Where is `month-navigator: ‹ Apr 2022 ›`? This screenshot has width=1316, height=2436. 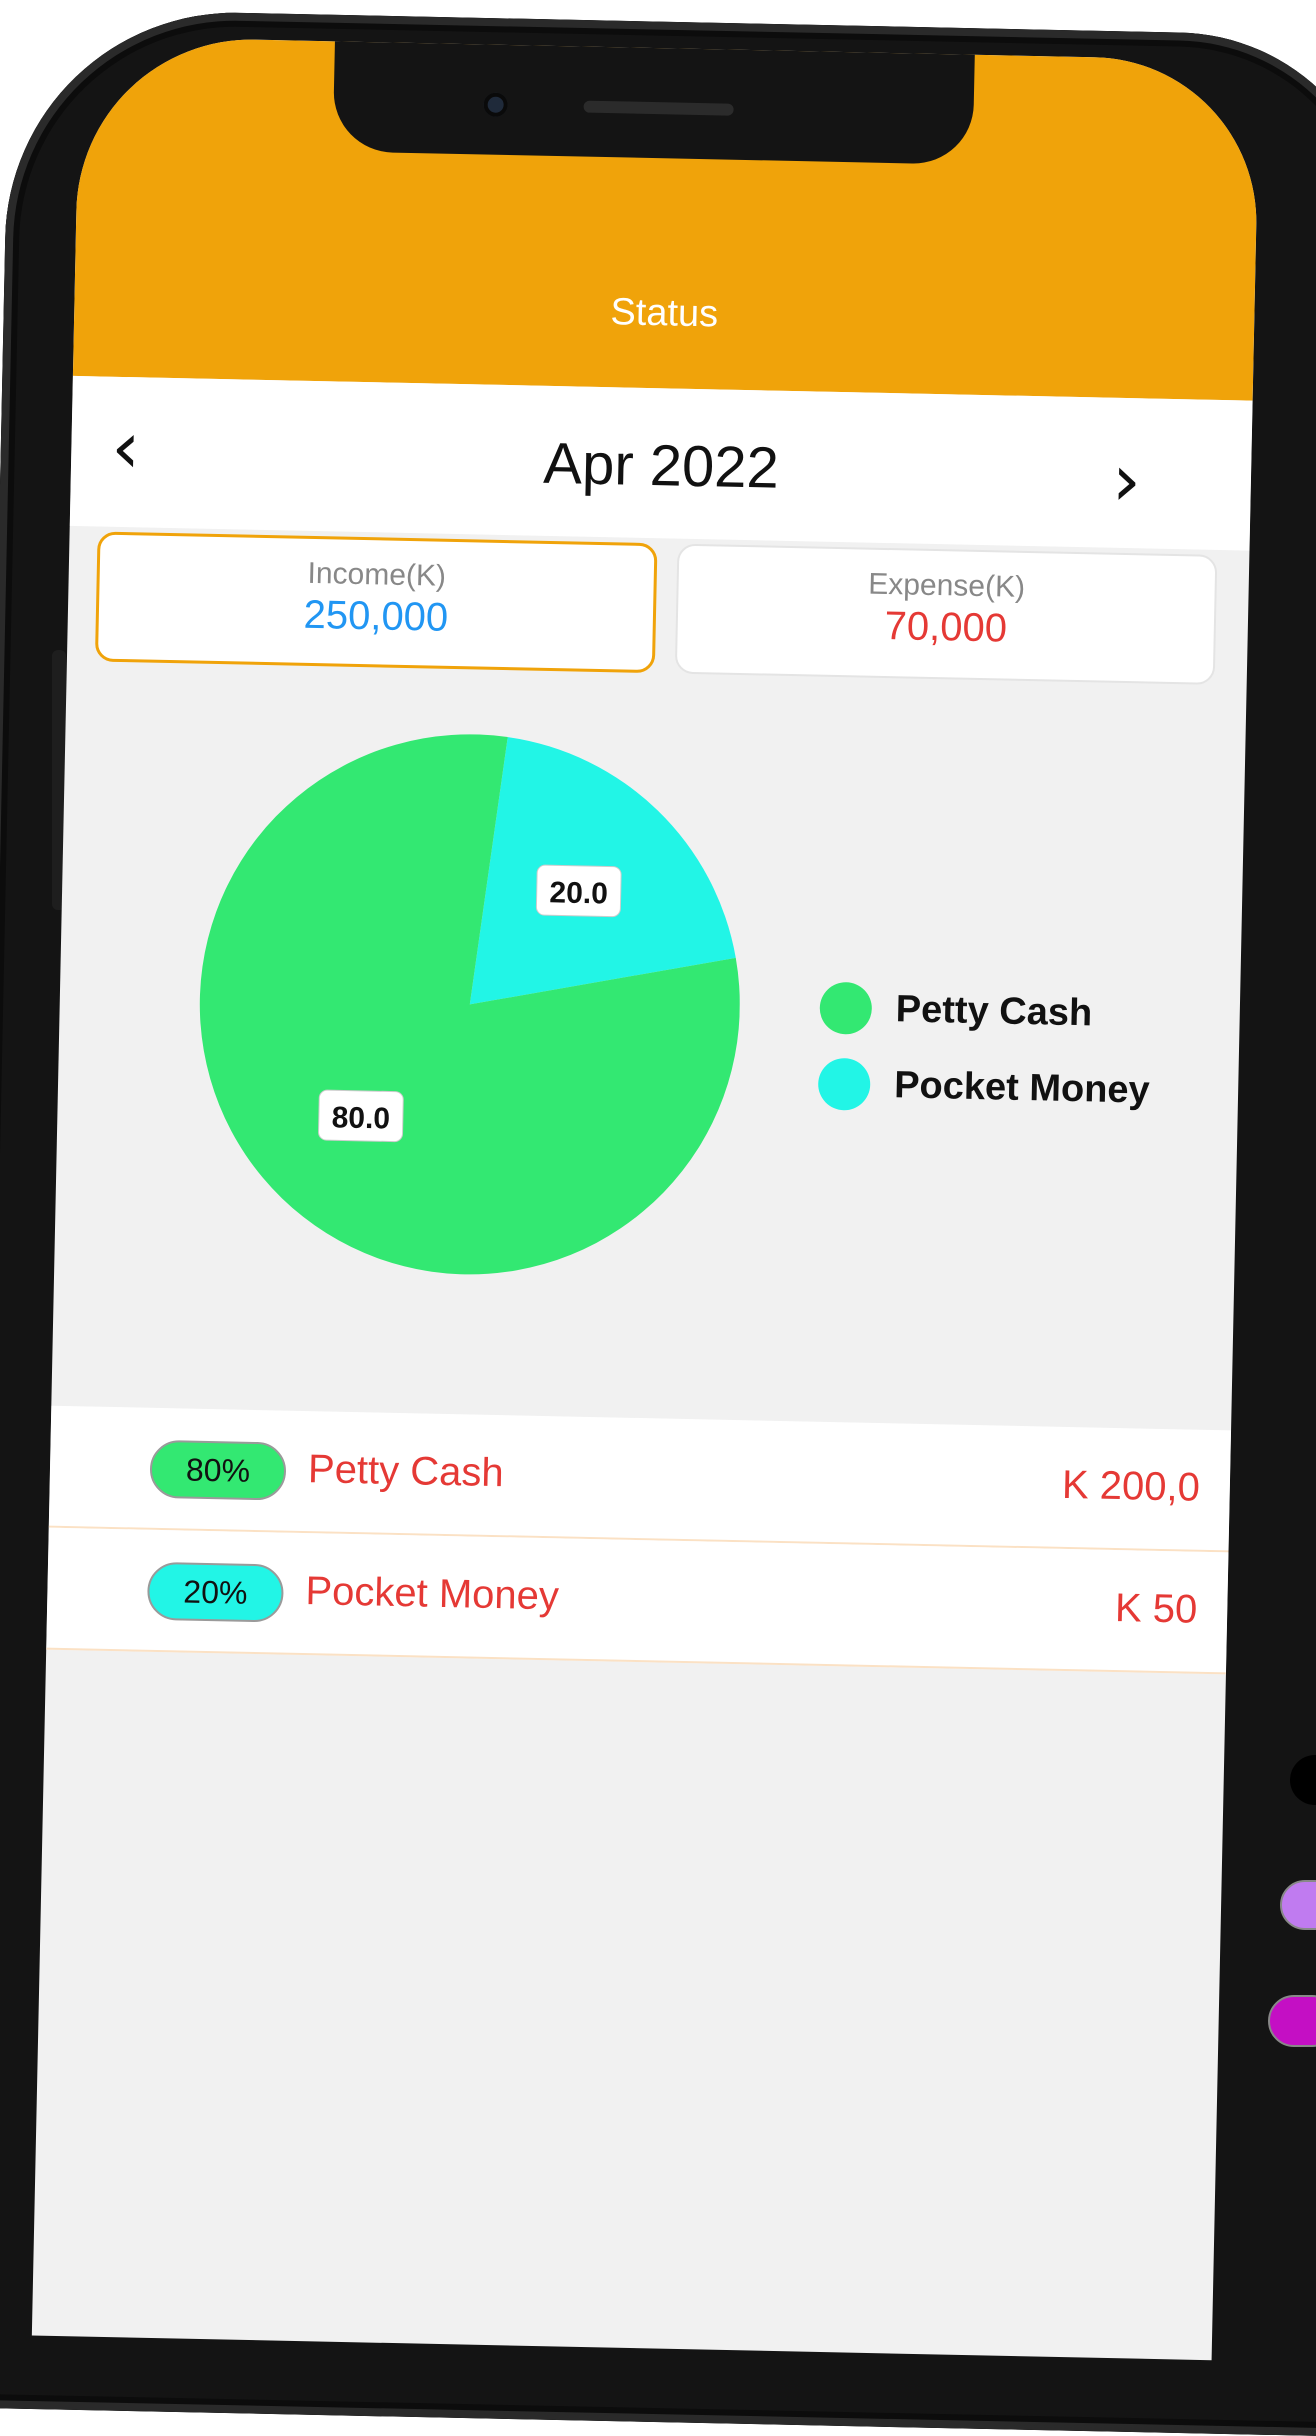
month-navigator: ‹ Apr 2022 › is located at coordinates (661, 463).